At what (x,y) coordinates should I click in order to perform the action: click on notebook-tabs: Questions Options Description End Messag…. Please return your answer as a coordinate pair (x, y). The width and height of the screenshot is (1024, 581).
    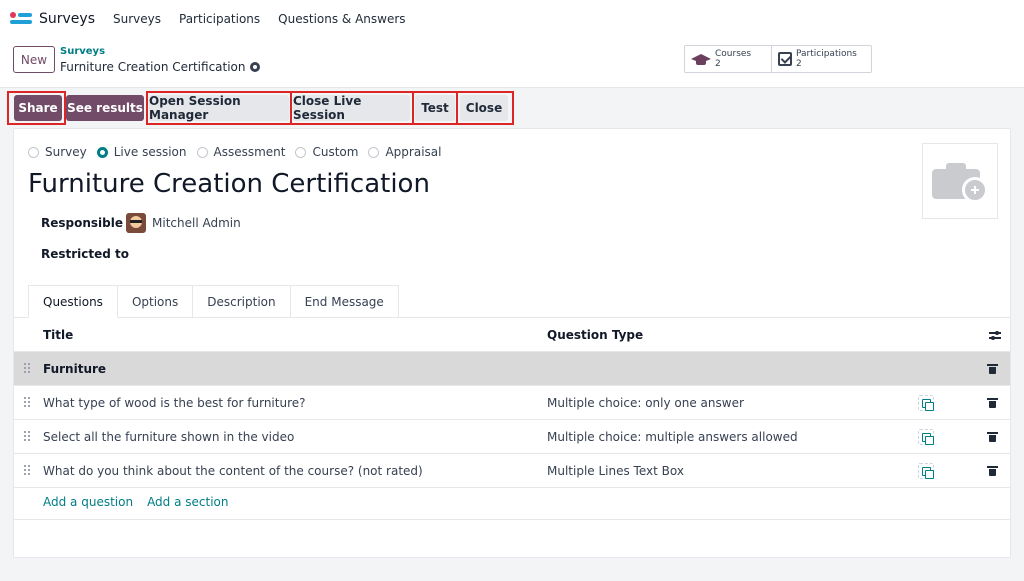
    Looking at the image, I should click on (213, 301).